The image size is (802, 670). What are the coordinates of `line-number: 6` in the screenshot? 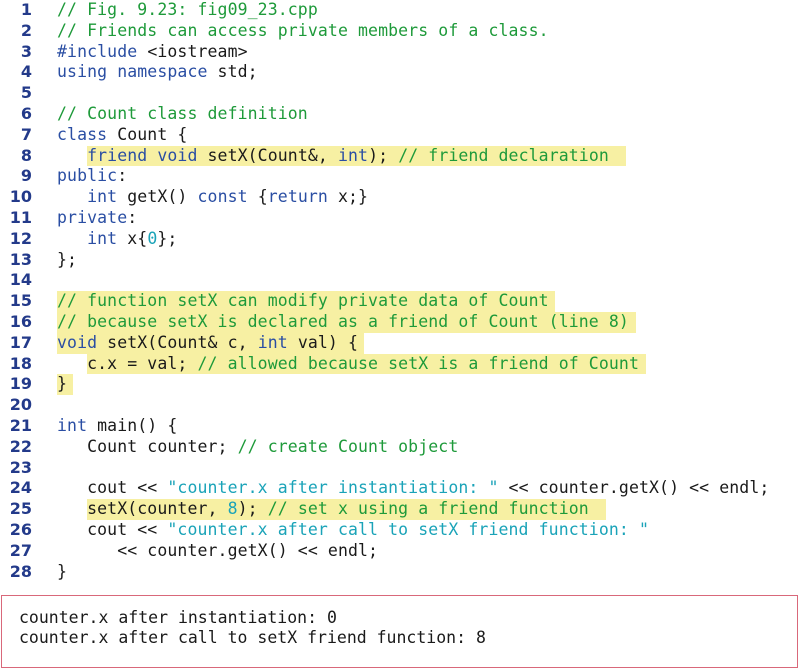 It's located at (26, 113).